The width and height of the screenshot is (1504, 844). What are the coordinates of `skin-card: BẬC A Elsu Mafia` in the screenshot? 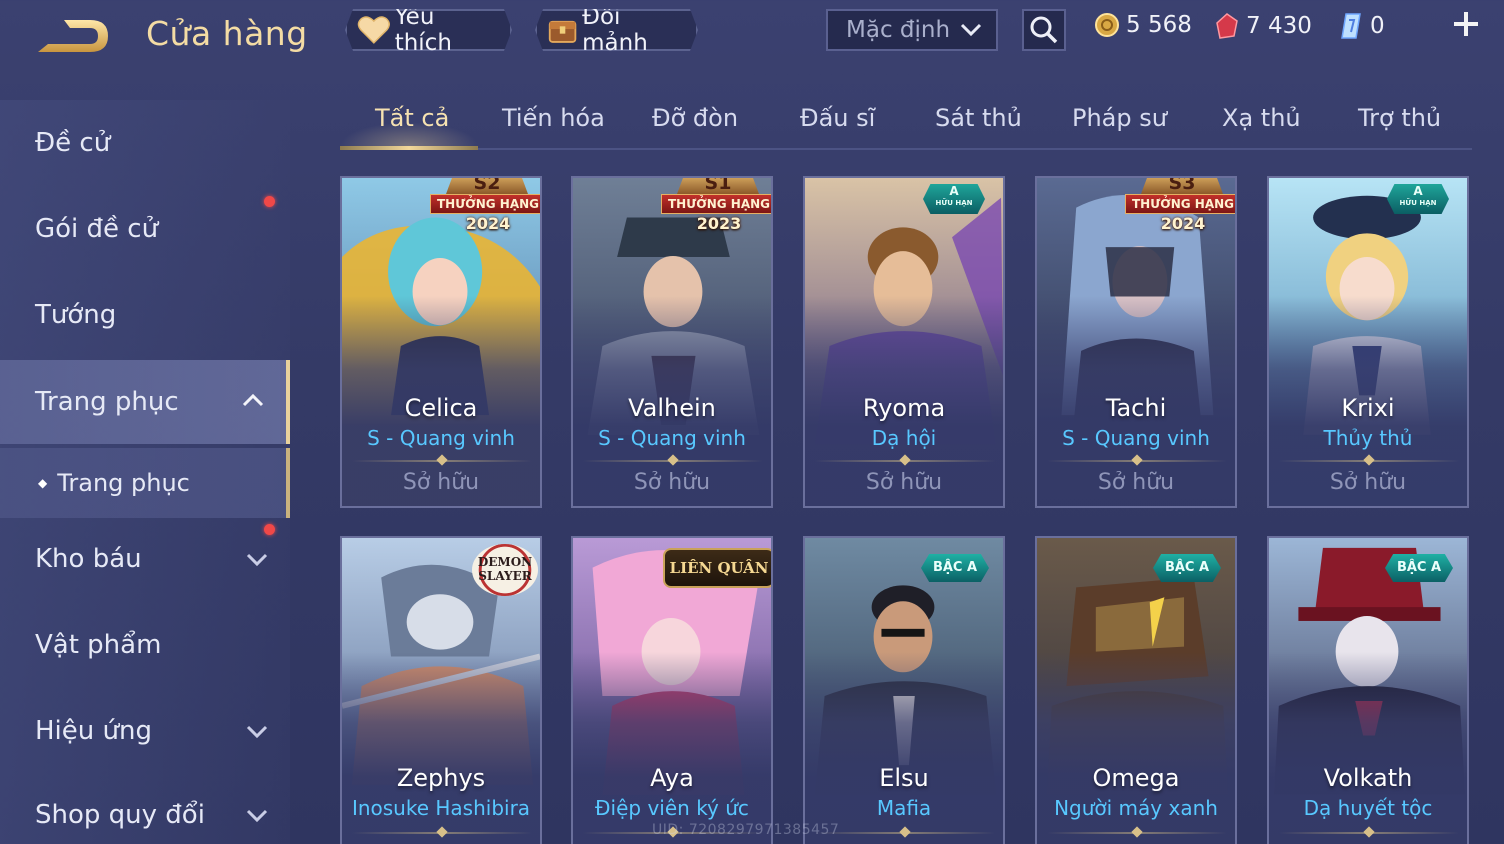 It's located at (904, 690).